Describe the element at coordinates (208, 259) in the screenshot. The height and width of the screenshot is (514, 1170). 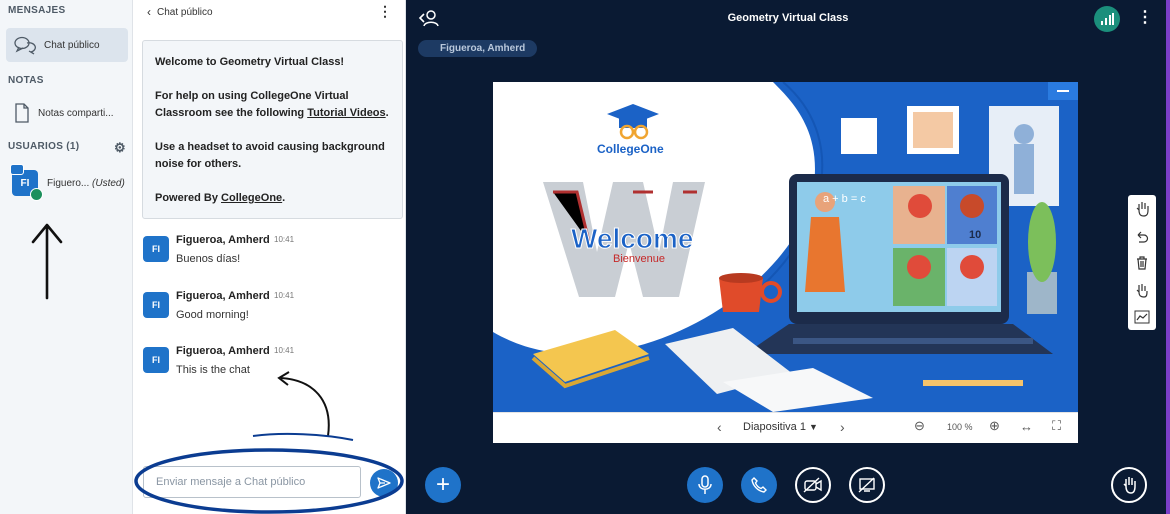
I see `message-text: Buenos días!` at that location.